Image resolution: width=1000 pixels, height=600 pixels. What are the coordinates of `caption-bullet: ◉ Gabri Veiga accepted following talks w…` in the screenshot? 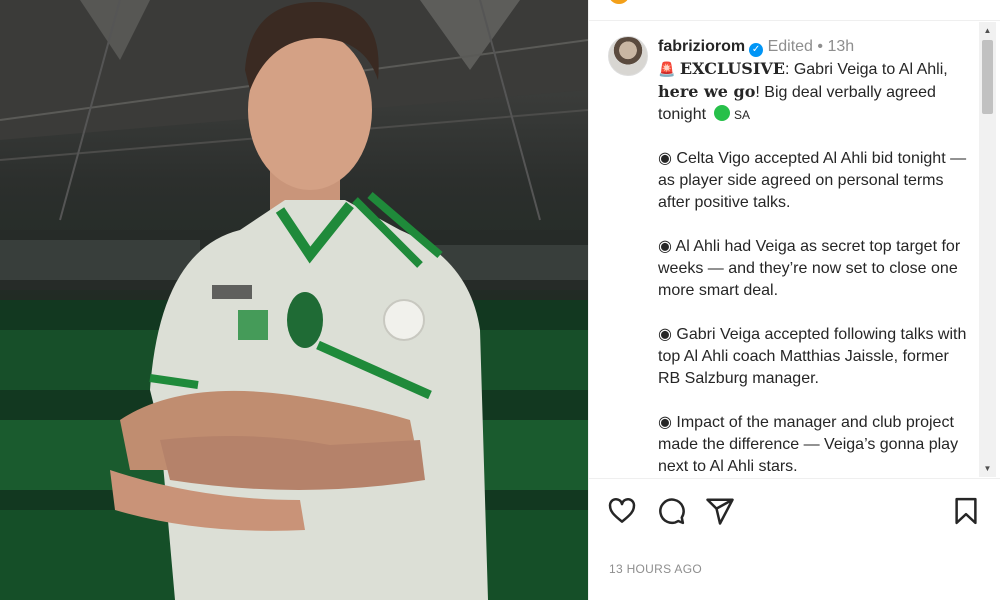 It's located at (812, 356).